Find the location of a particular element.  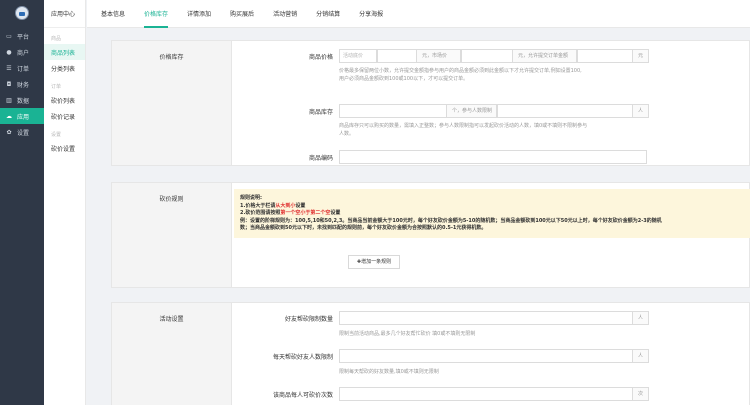

product-code-input is located at coordinates (493, 157).